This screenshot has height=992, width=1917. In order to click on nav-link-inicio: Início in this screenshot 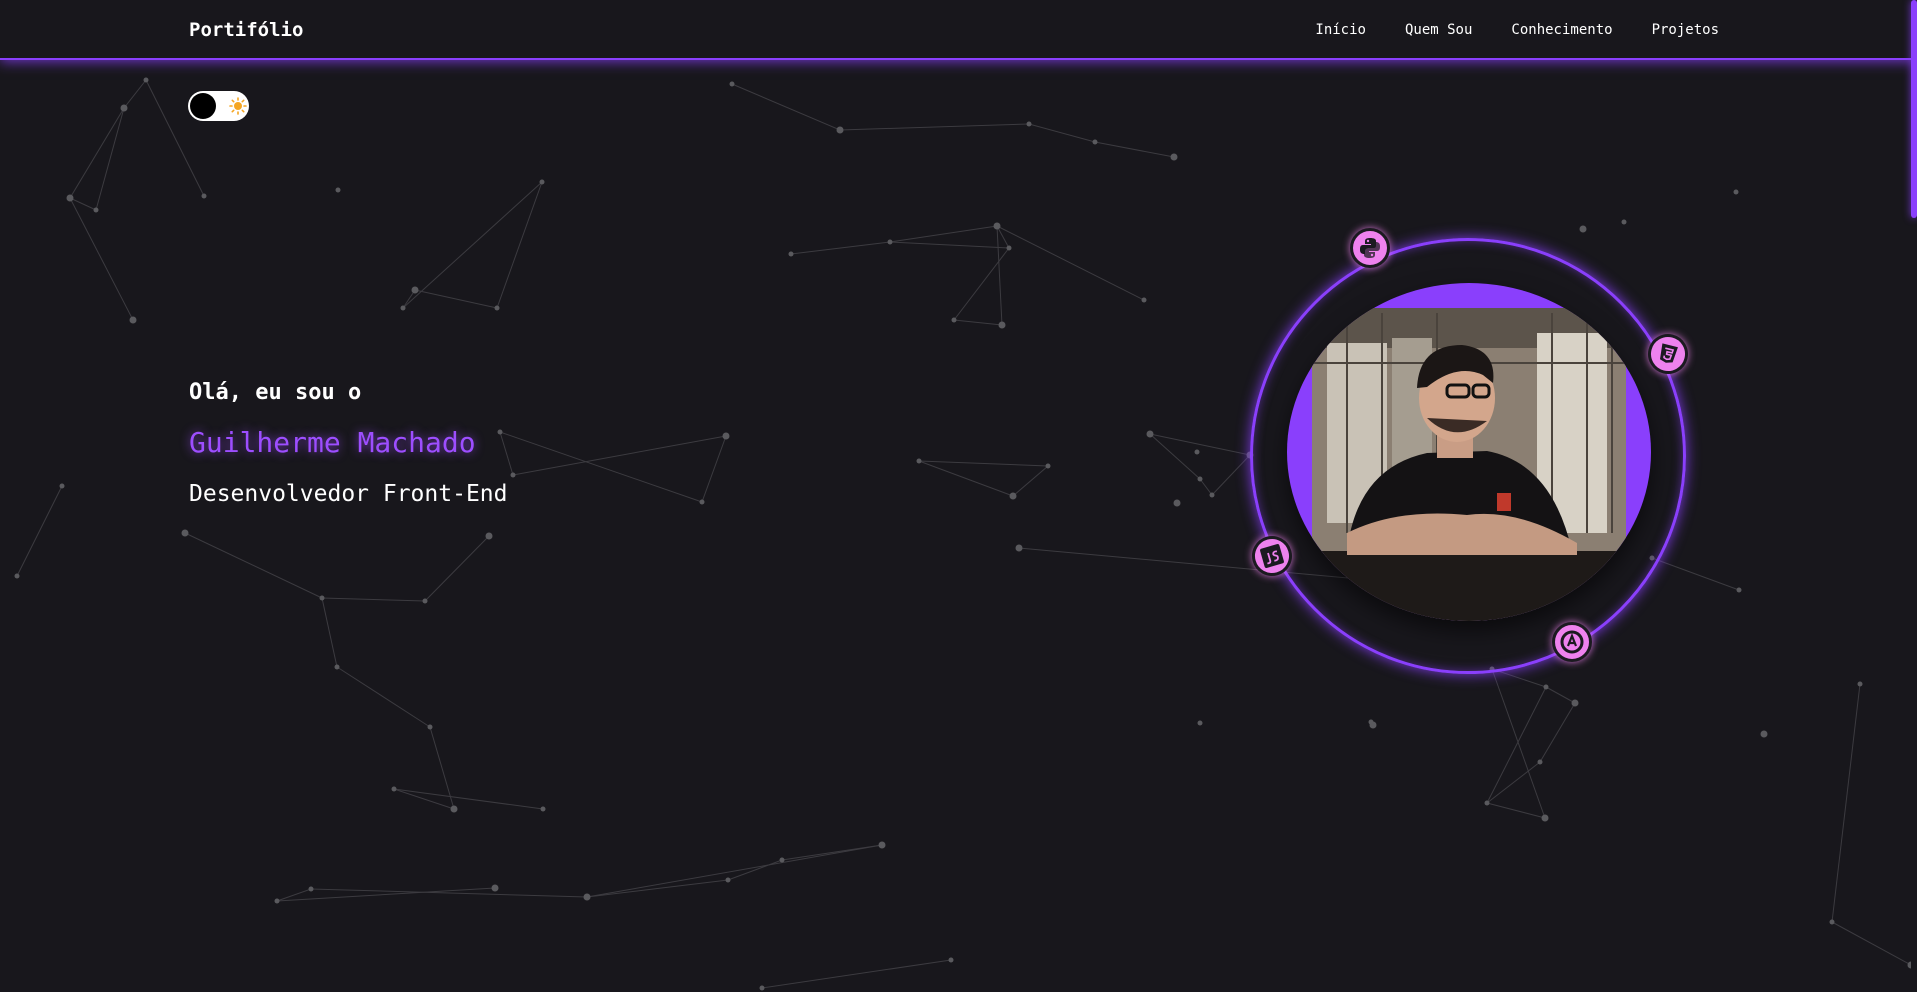, I will do `click(1340, 30)`.